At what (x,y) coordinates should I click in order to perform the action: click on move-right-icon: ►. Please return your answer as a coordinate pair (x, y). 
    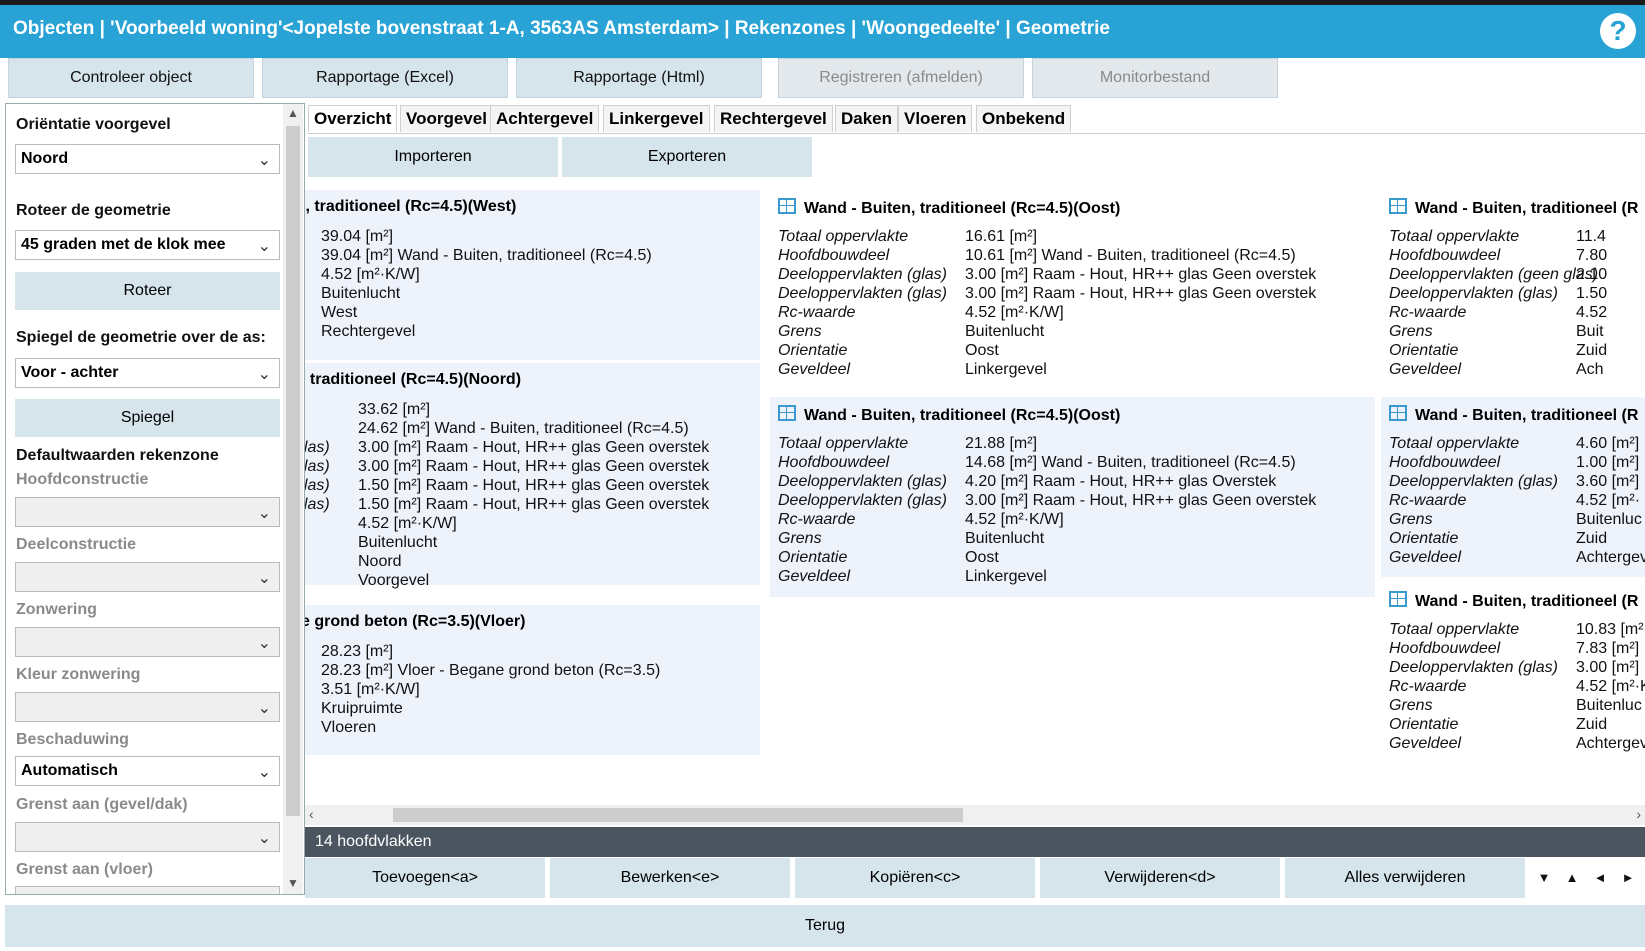
    Looking at the image, I should click on (1628, 878).